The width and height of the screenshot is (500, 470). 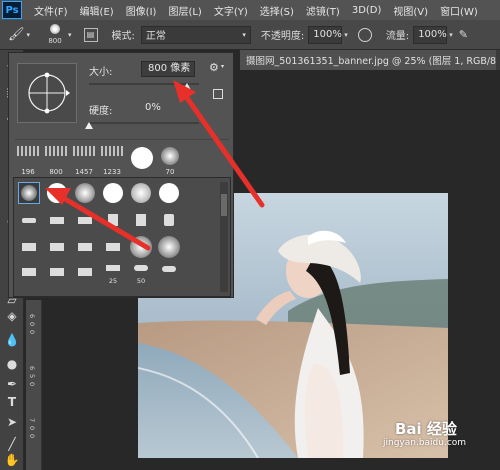 I want to click on menu-view: 视图(V), so click(x=410, y=10).